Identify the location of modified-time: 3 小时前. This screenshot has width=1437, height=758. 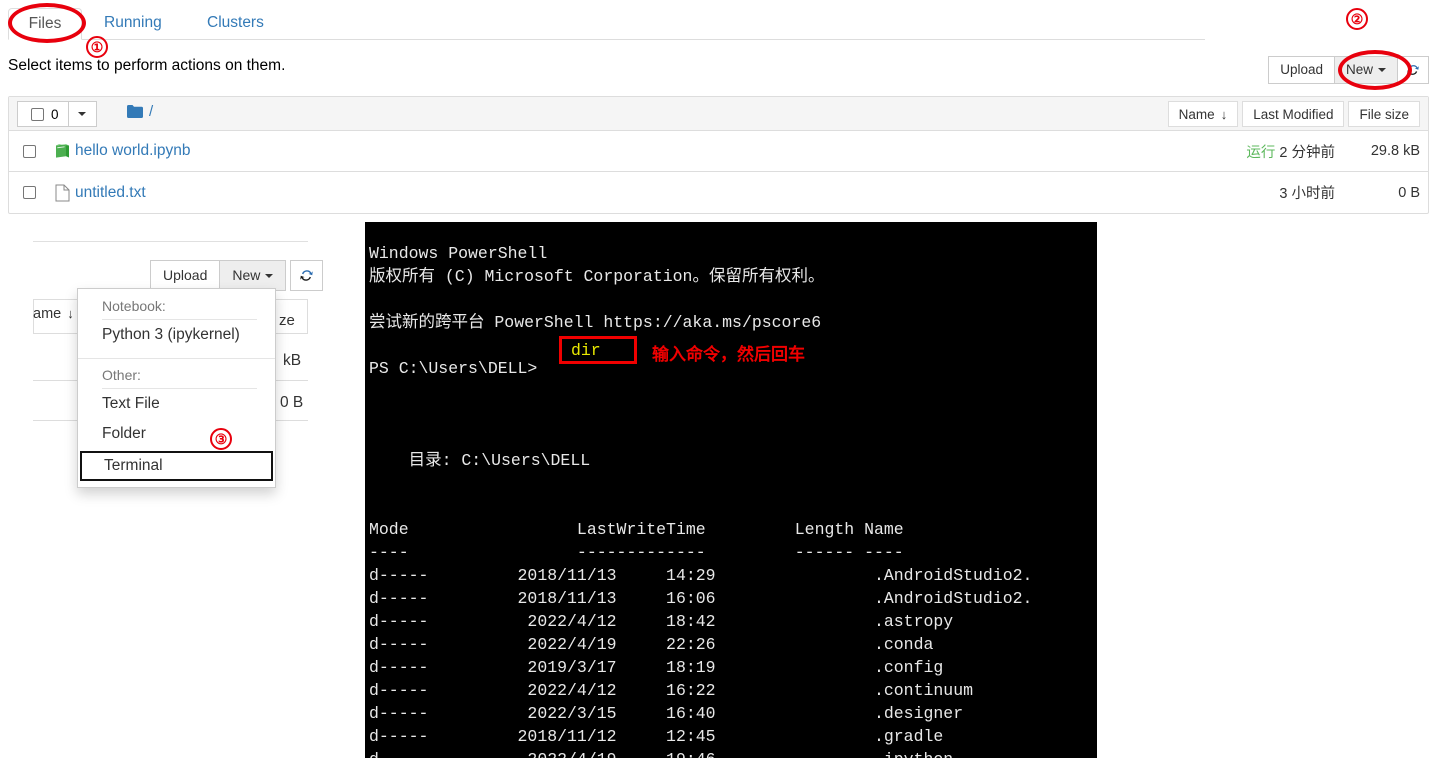
(1307, 194).